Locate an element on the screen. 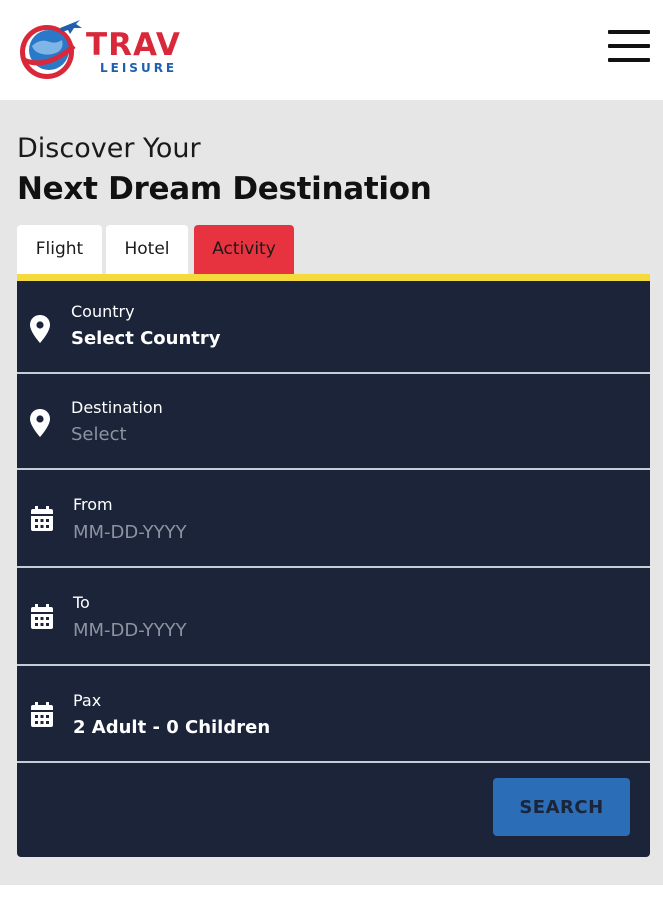 Image resolution: width=663 pixels, height=900 pixels. country-field: Country Select Country is located at coordinates (333, 327).